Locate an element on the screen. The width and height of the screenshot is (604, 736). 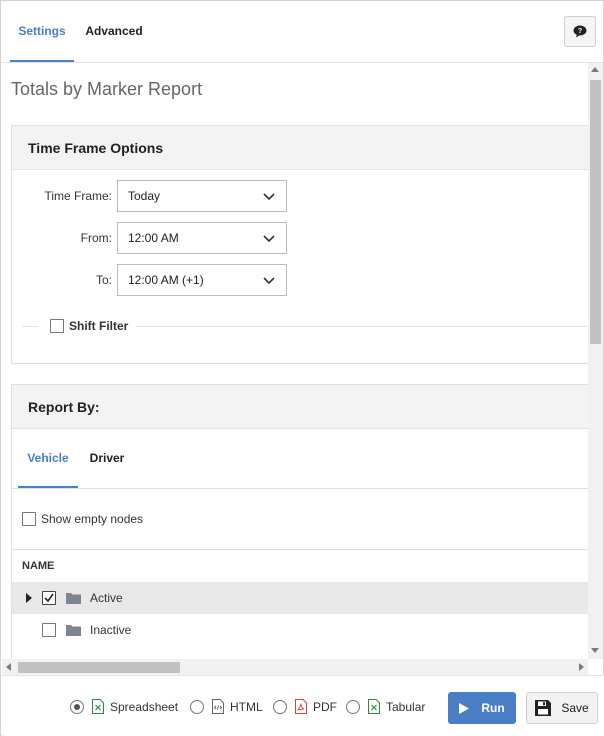
html-file-icon is located at coordinates (218, 706).